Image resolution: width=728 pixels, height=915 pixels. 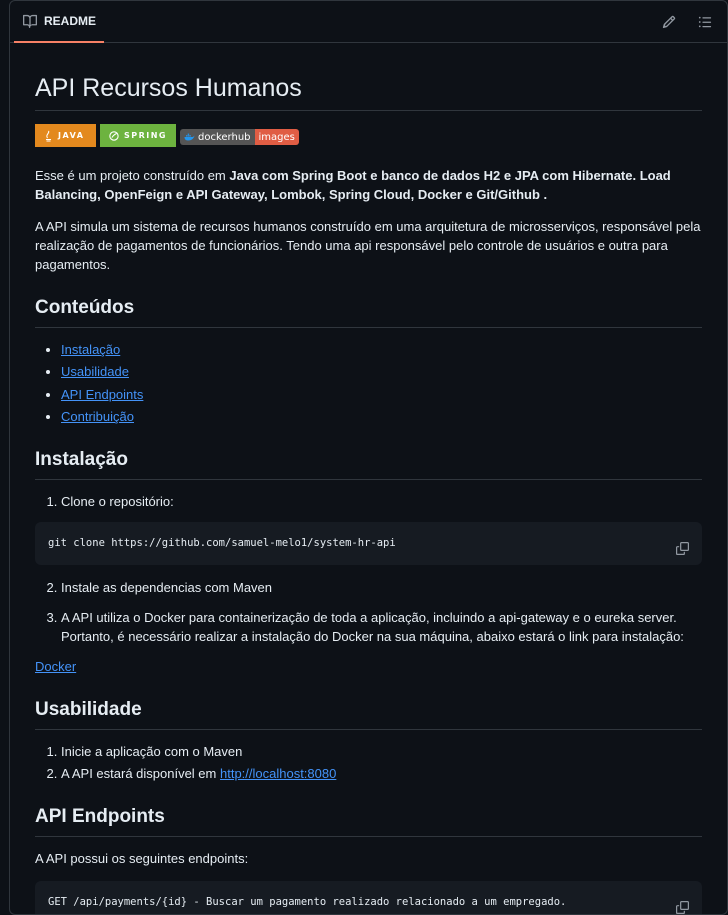 I want to click on list-item: Contribuição, so click(x=381, y=416).